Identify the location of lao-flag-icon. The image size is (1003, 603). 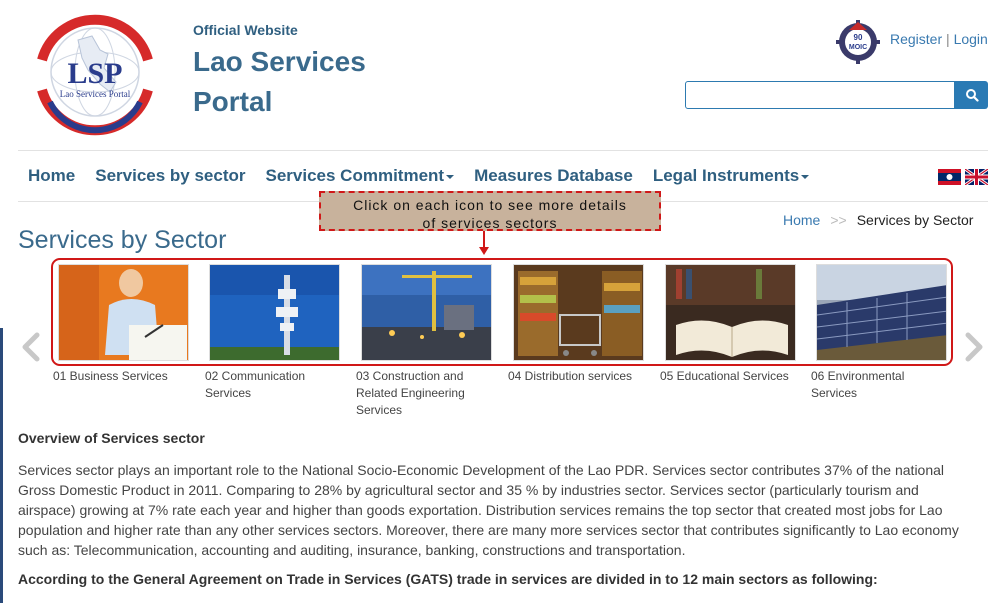
(949, 177).